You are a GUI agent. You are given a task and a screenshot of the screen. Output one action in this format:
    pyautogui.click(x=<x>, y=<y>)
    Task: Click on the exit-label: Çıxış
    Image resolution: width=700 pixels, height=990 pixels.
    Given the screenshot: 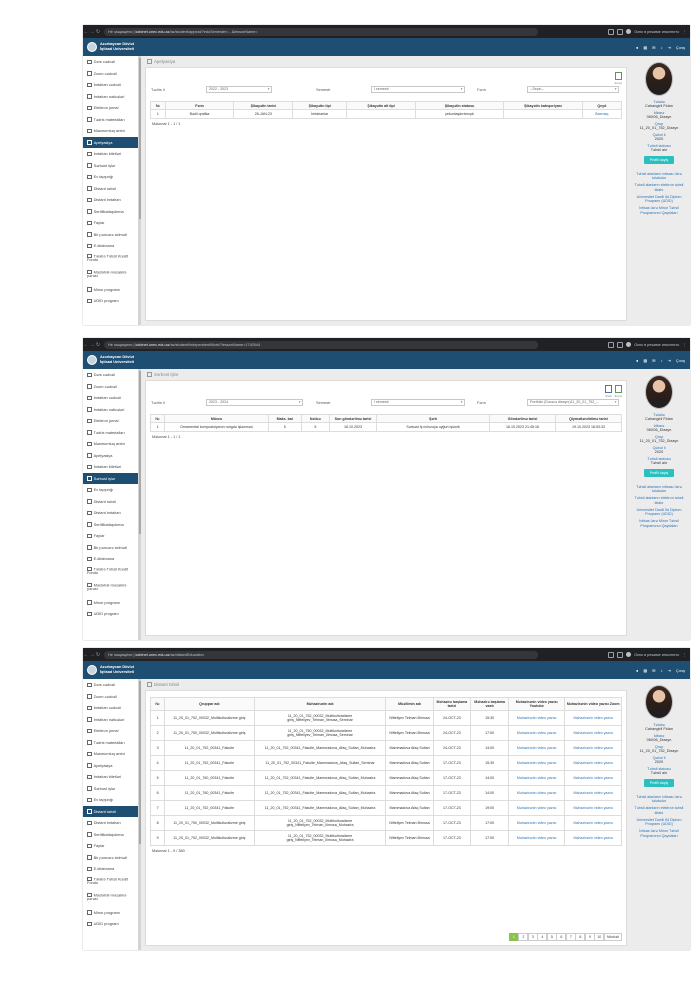 What is the action you would take?
    pyautogui.click(x=680, y=670)
    